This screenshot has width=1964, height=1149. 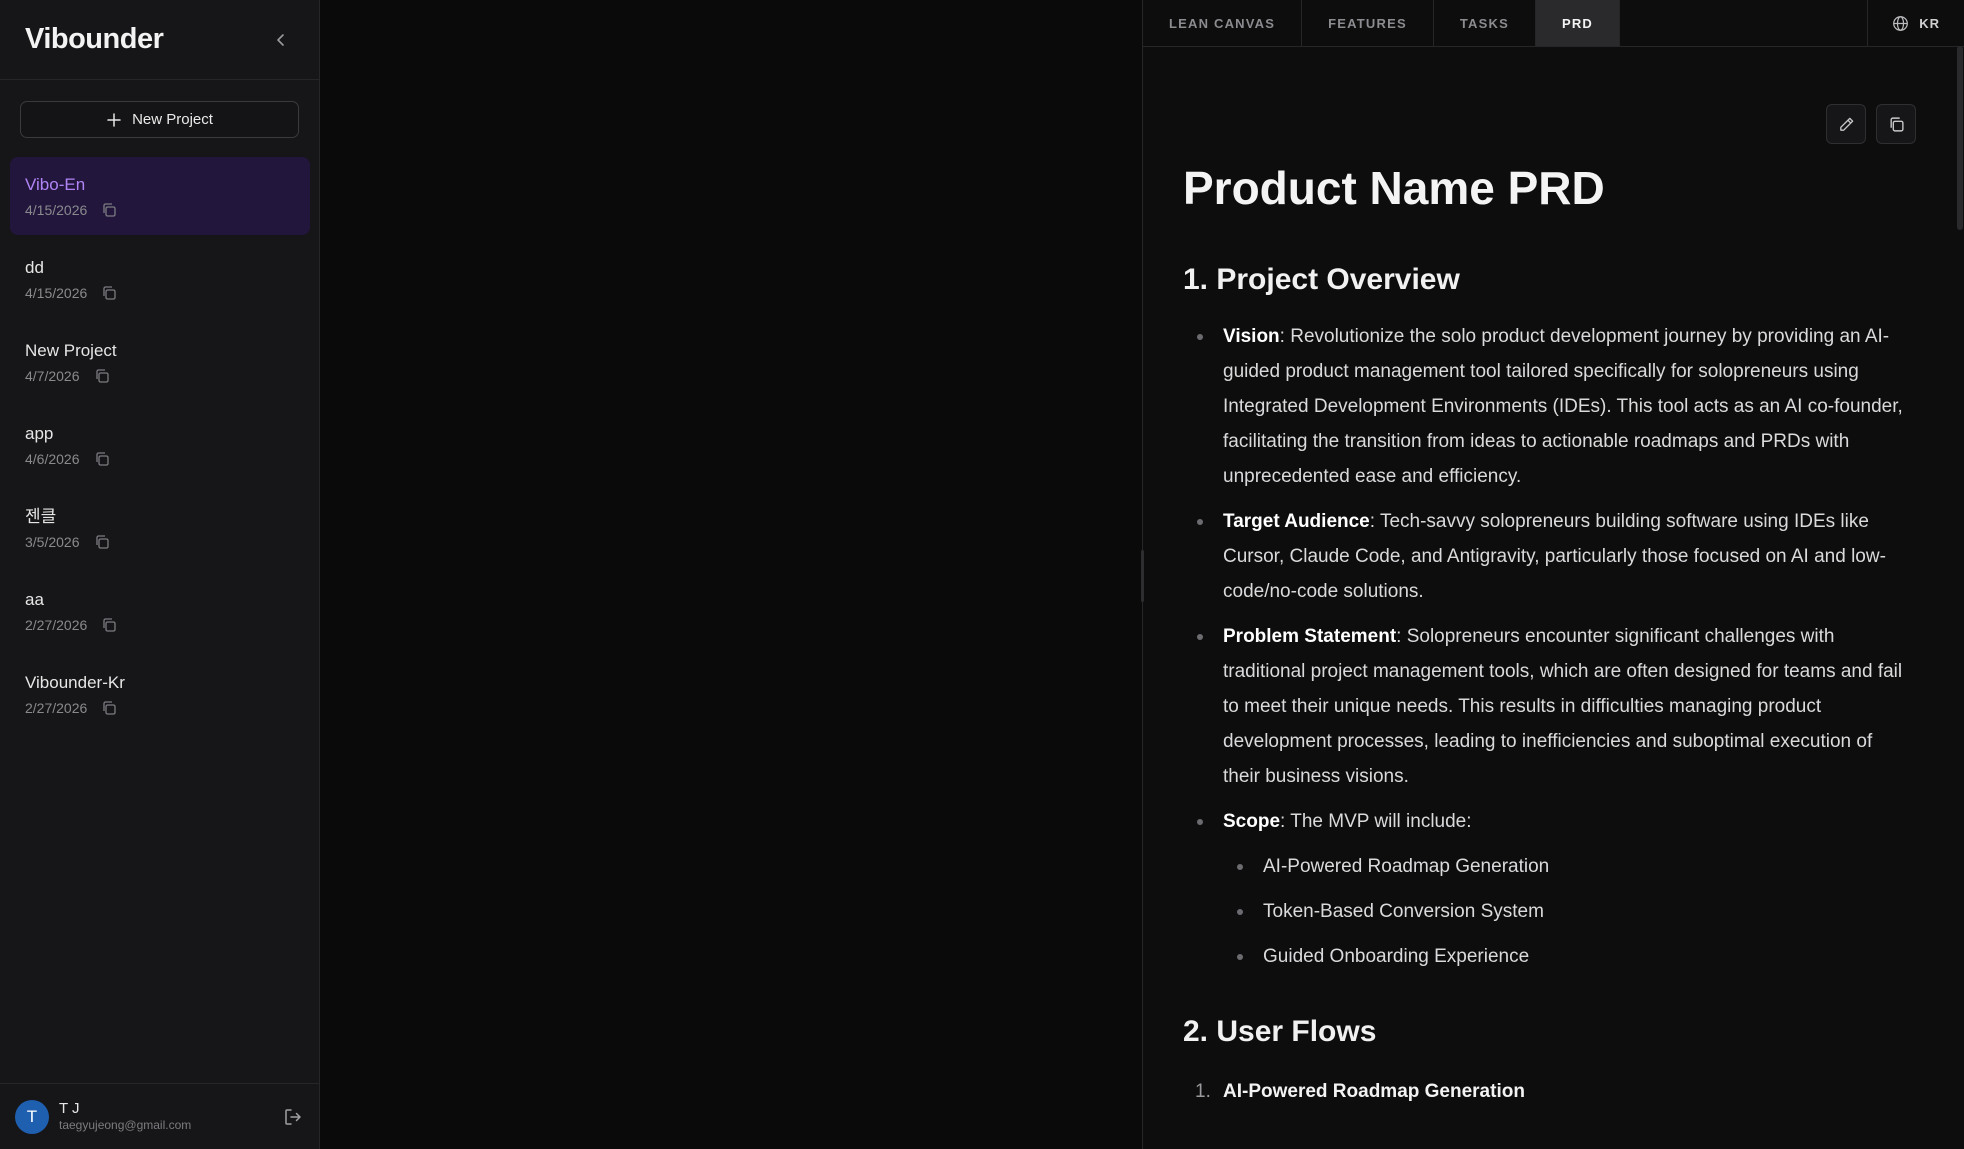 What do you see at coordinates (160, 694) in the screenshot?
I see `project-item: Vibounder-Kr 2/27/2026` at bounding box center [160, 694].